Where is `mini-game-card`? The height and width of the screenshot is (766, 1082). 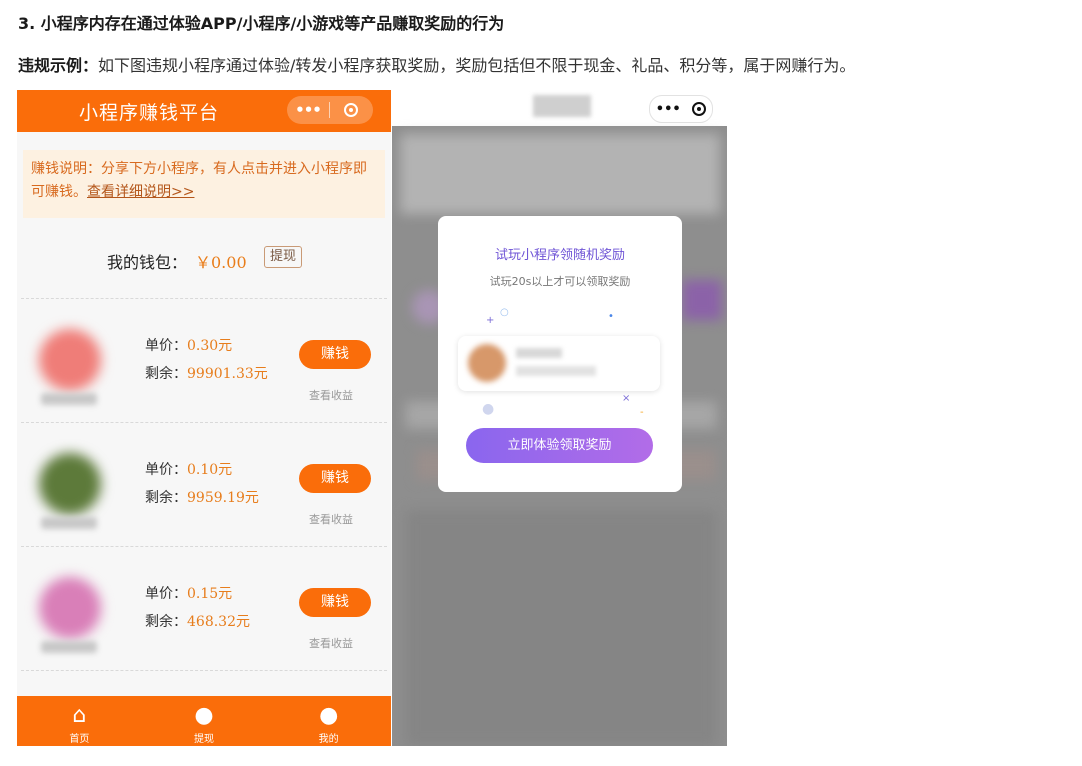 mini-game-card is located at coordinates (559, 363).